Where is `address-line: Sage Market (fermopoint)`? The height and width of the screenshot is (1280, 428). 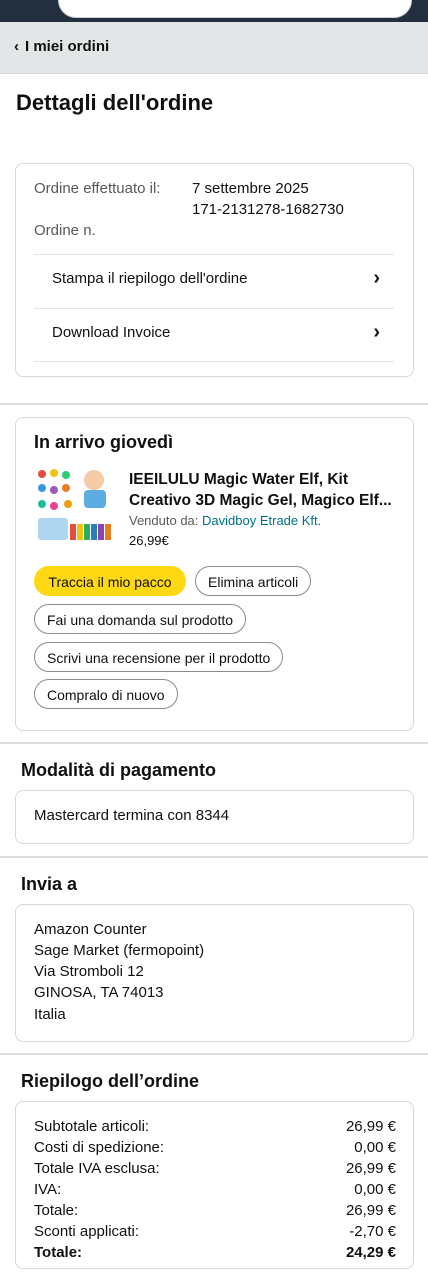 address-line: Sage Market (fermopoint) is located at coordinates (119, 950).